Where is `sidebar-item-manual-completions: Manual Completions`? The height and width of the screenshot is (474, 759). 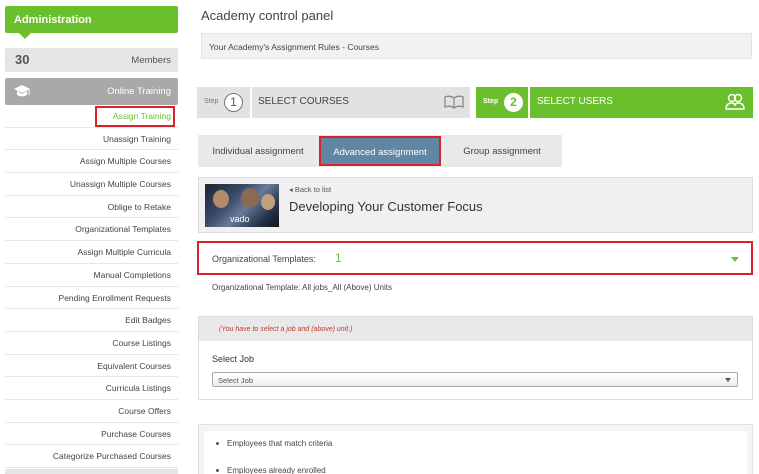 sidebar-item-manual-completions: Manual Completions is located at coordinates (91, 275).